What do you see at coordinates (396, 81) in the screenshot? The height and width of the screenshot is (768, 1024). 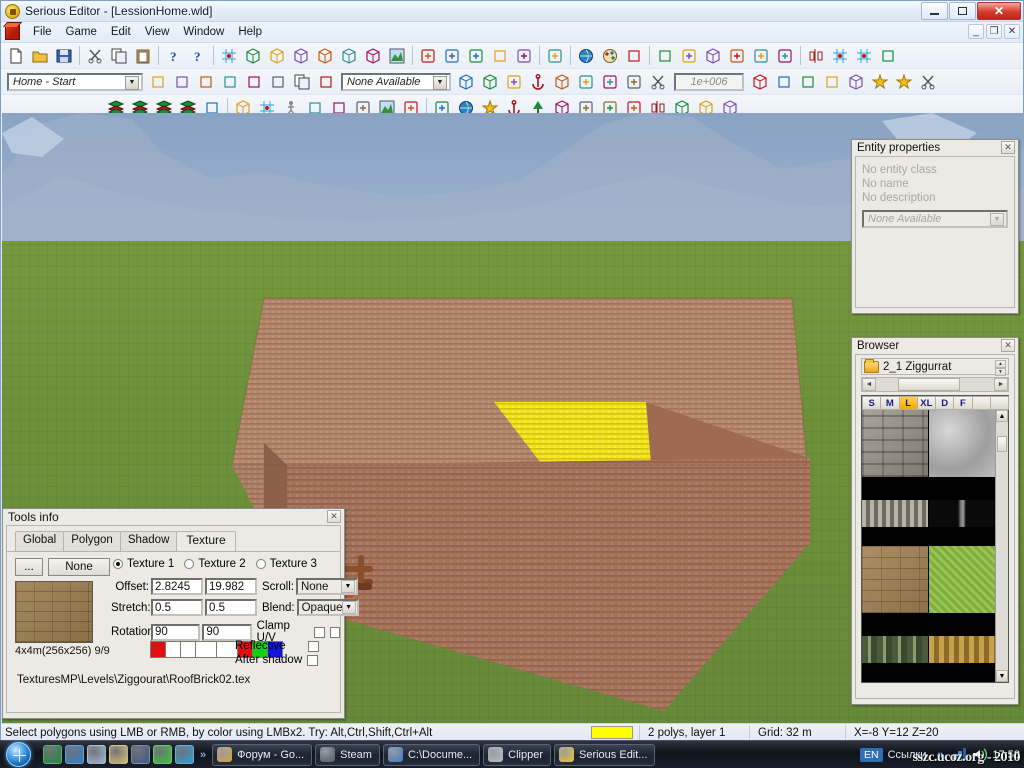 I see `none-available-combo: None Available ▼` at bounding box center [396, 81].